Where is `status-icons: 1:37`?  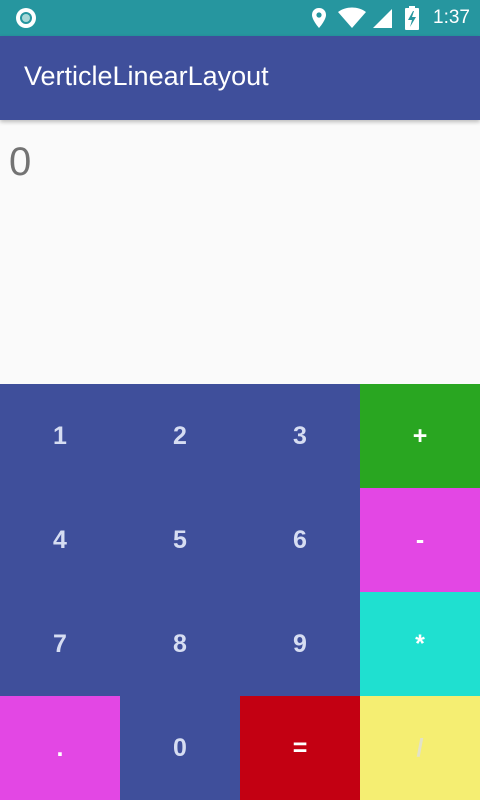 status-icons: 1:37 is located at coordinates (385, 18).